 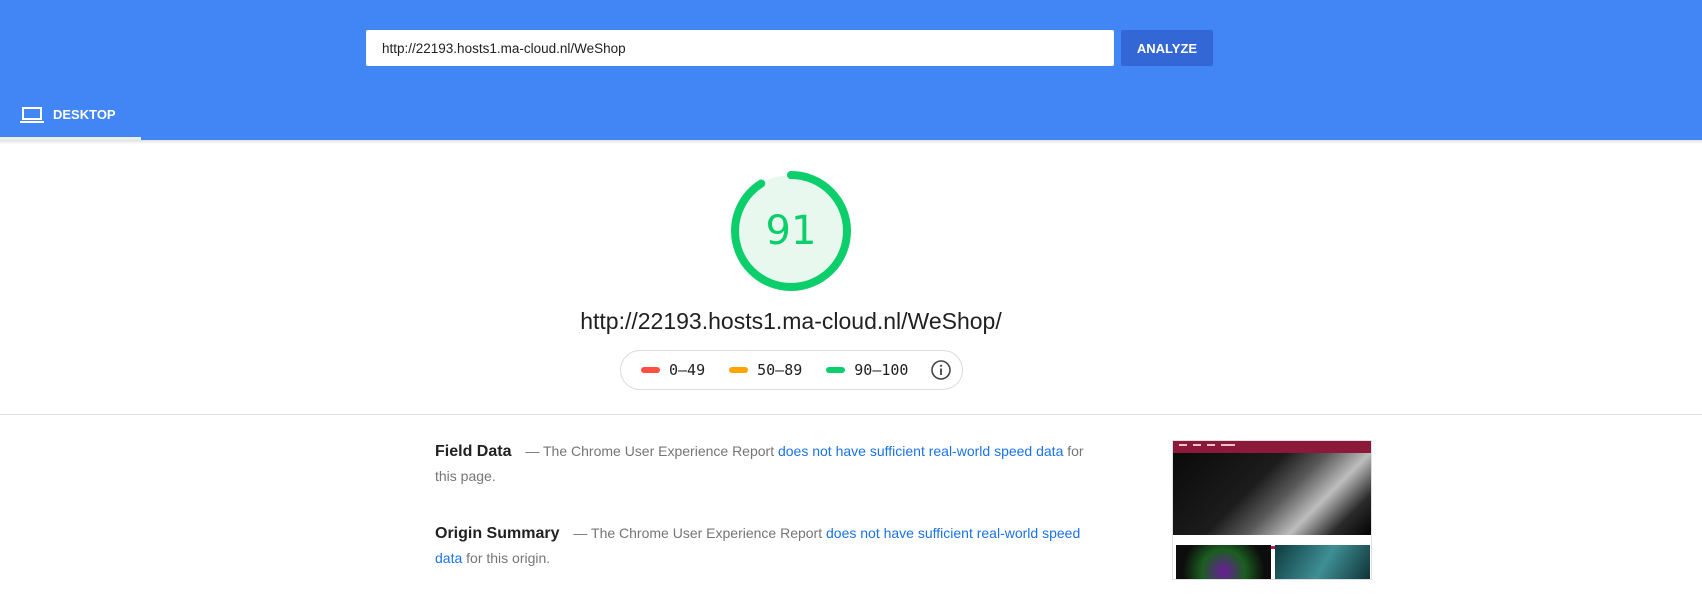 What do you see at coordinates (851, 142) in the screenshot?
I see `header-shadow` at bounding box center [851, 142].